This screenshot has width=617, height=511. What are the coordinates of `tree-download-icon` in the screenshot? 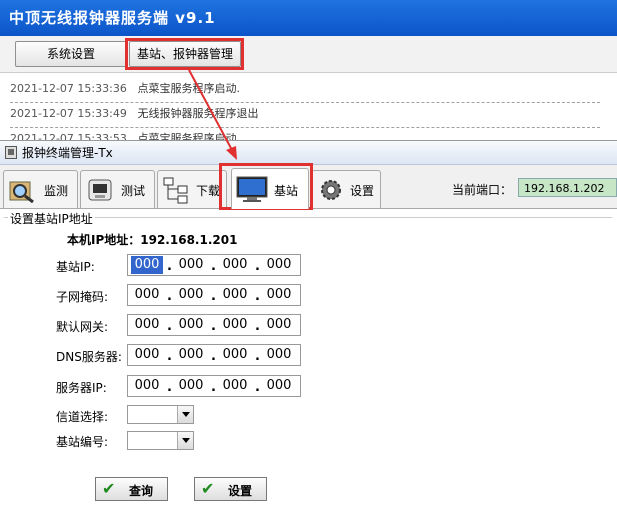 It's located at (175, 190).